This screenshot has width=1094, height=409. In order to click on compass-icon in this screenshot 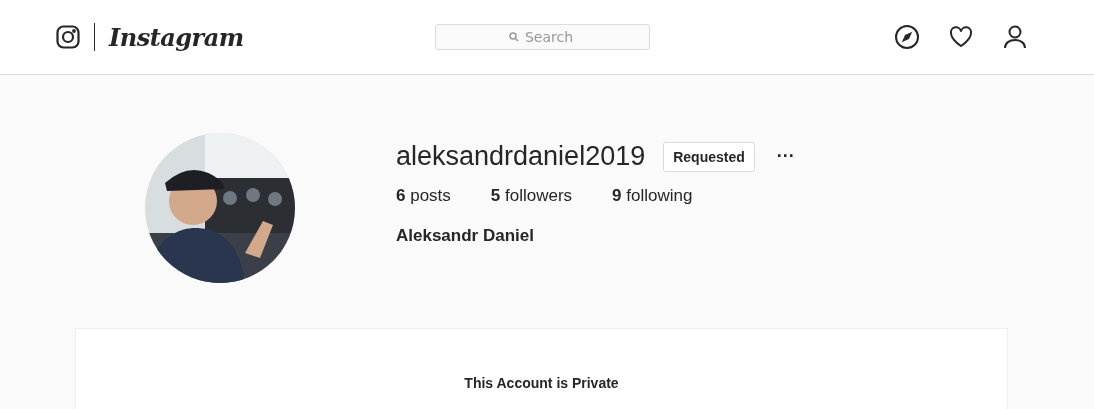, I will do `click(907, 37)`.